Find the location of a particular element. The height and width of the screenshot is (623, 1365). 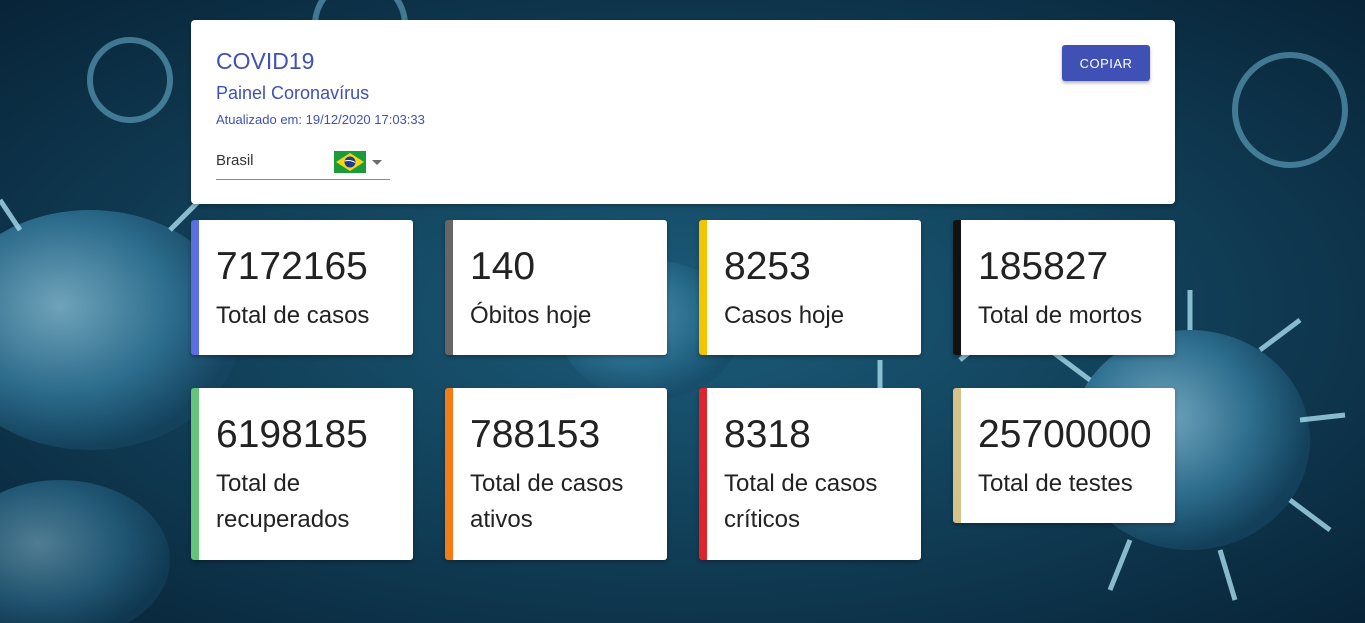

country-select: Brasil is located at coordinates (303, 163).